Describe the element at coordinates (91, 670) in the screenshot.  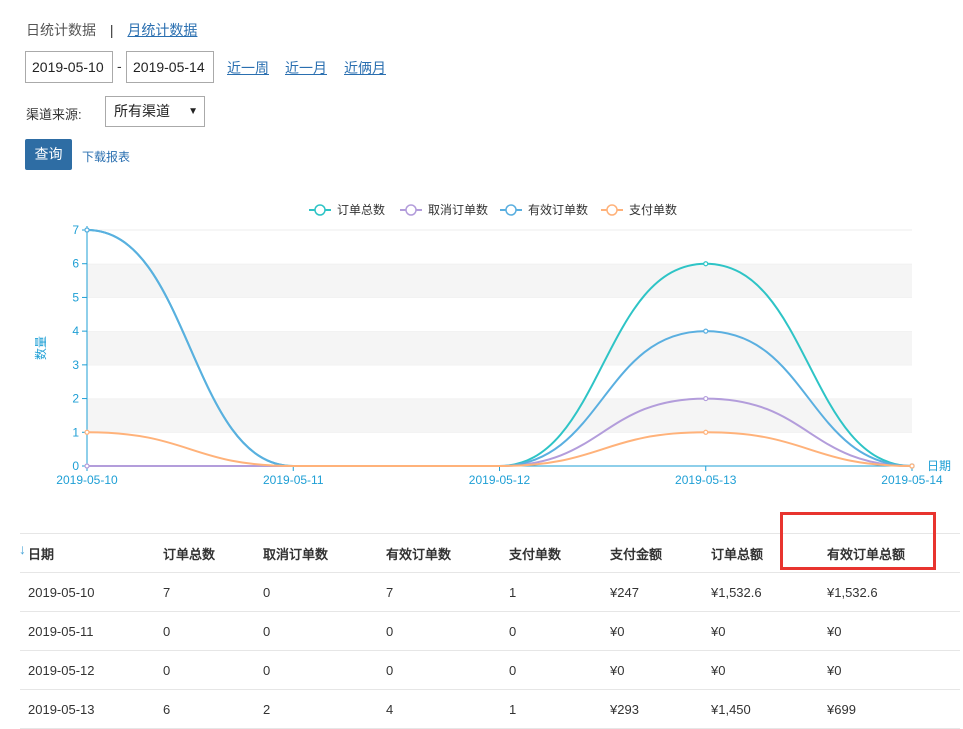
I see `cell-date: 2019-05-12` at that location.